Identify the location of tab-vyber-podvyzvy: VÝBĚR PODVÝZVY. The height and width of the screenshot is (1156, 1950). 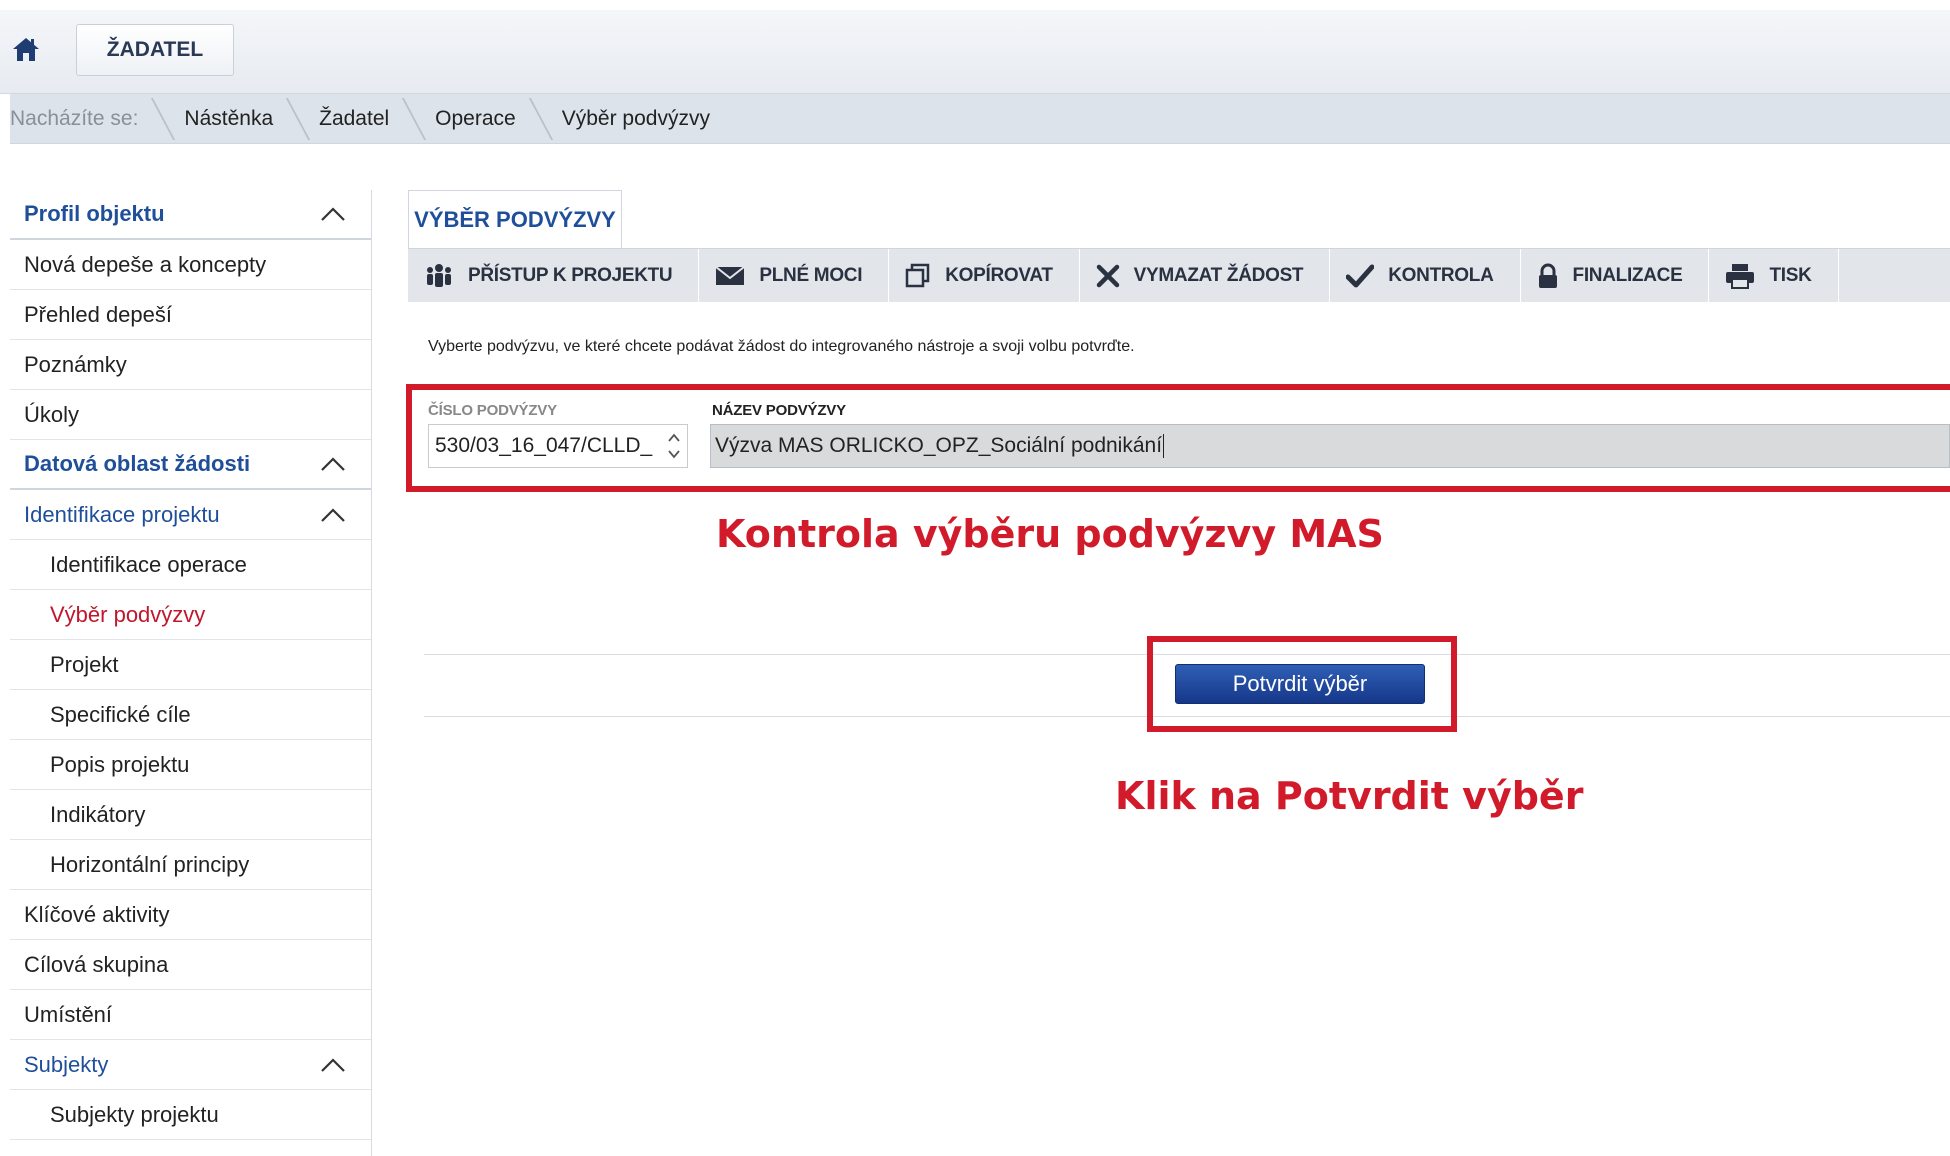
(515, 219).